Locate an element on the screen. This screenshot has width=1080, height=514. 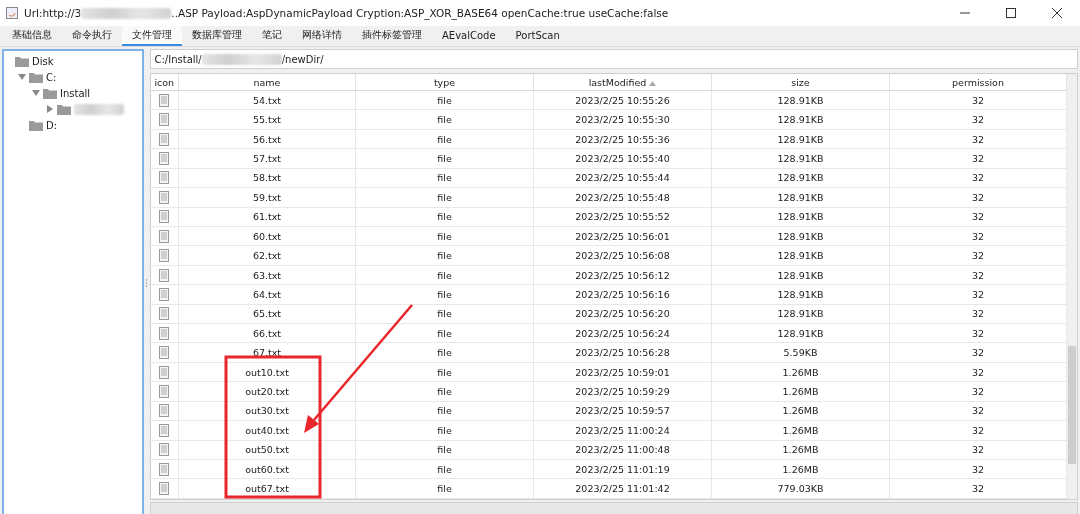
tab: PortScan is located at coordinates (537, 36).